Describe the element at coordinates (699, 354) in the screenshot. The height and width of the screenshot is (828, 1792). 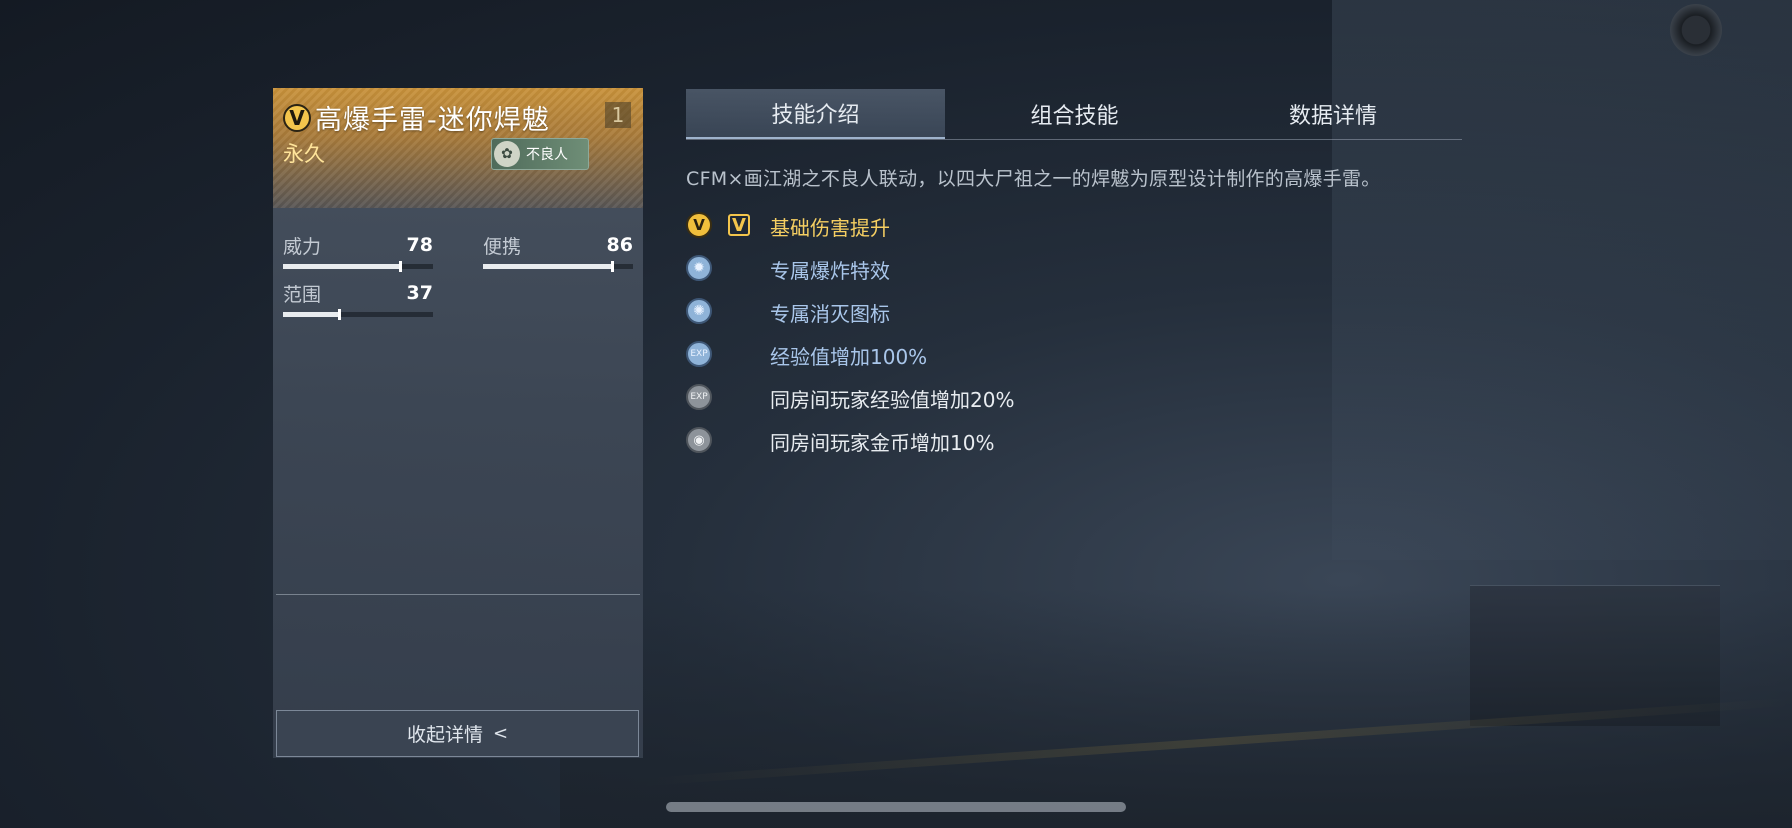
I see `exp-icon: EXP` at that location.